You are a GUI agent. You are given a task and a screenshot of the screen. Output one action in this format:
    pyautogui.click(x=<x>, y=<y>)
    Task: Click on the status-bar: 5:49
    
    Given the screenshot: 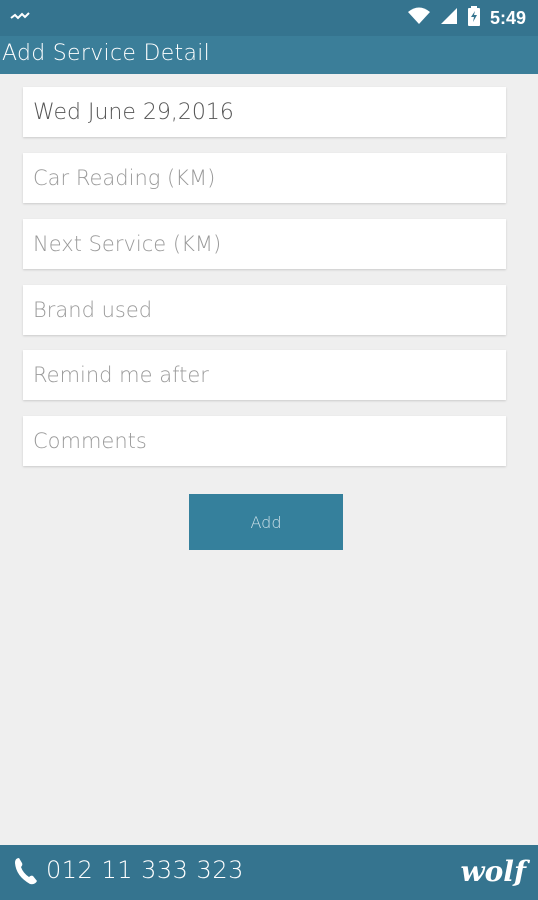 What is the action you would take?
    pyautogui.click(x=269, y=18)
    